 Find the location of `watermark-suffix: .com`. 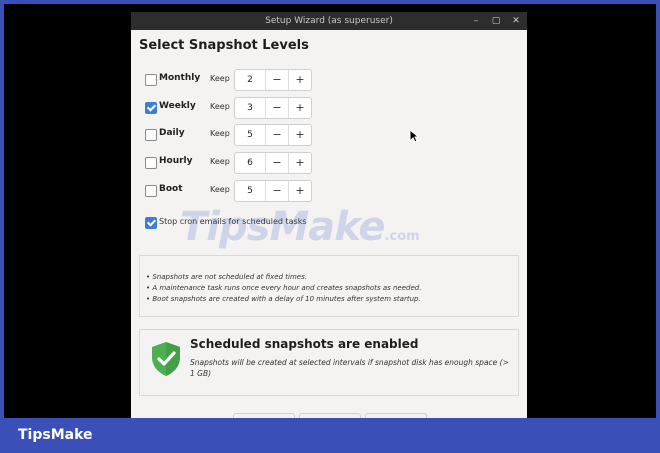

watermark-suffix: .com is located at coordinates (402, 236).